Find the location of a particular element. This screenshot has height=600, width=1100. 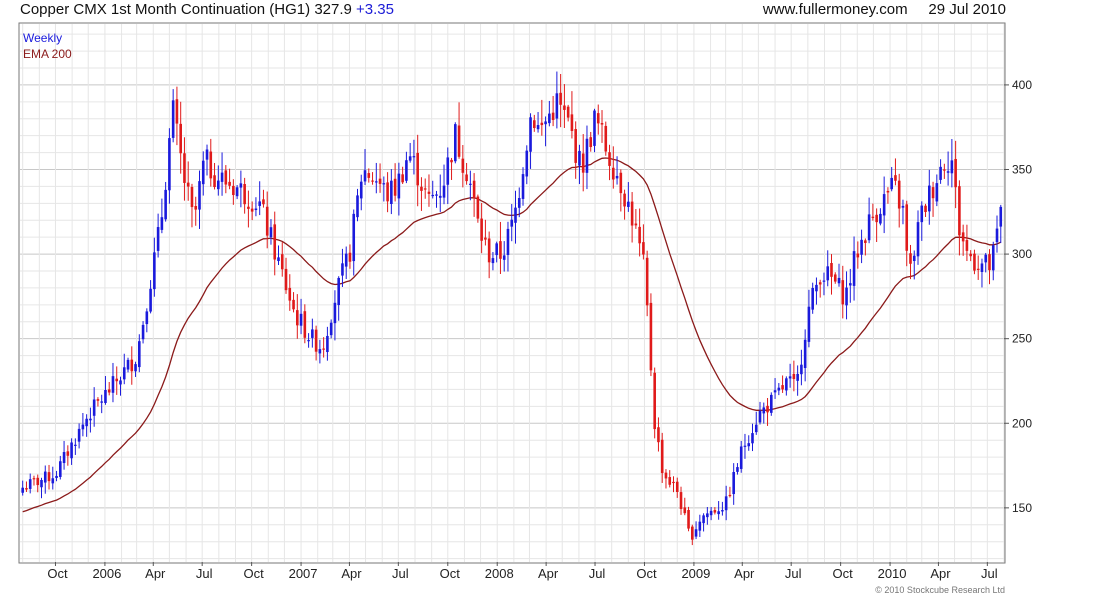

copyright: © 2010 Stockcube Research Ltd is located at coordinates (940, 590).